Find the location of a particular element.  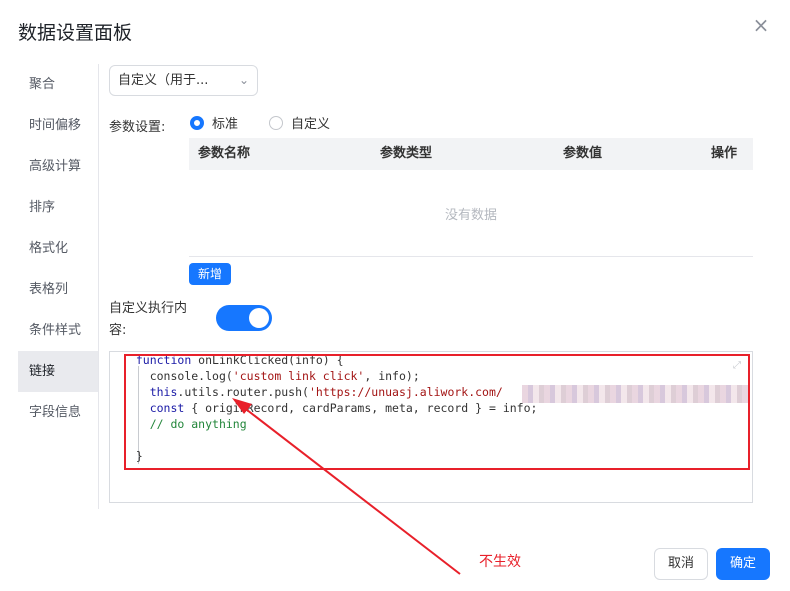

ok-button: 确定 is located at coordinates (743, 564).